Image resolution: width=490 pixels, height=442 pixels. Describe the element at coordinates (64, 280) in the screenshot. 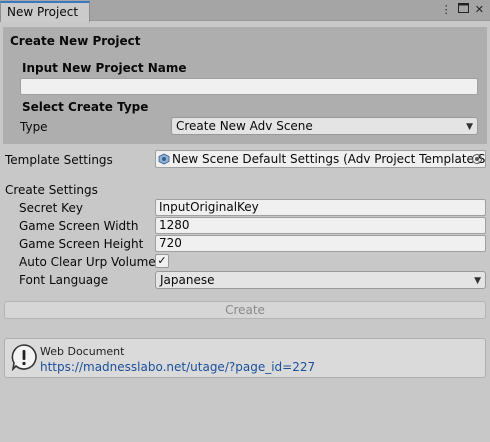

I see `font-language-label: Font Language` at that location.